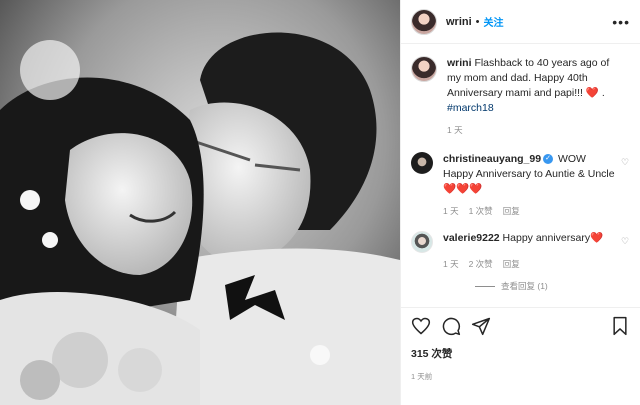 The height and width of the screenshot is (405, 640). Describe the element at coordinates (529, 264) in the screenshot. I see `comment-meta: 1 天 2 次赞 回复` at that location.